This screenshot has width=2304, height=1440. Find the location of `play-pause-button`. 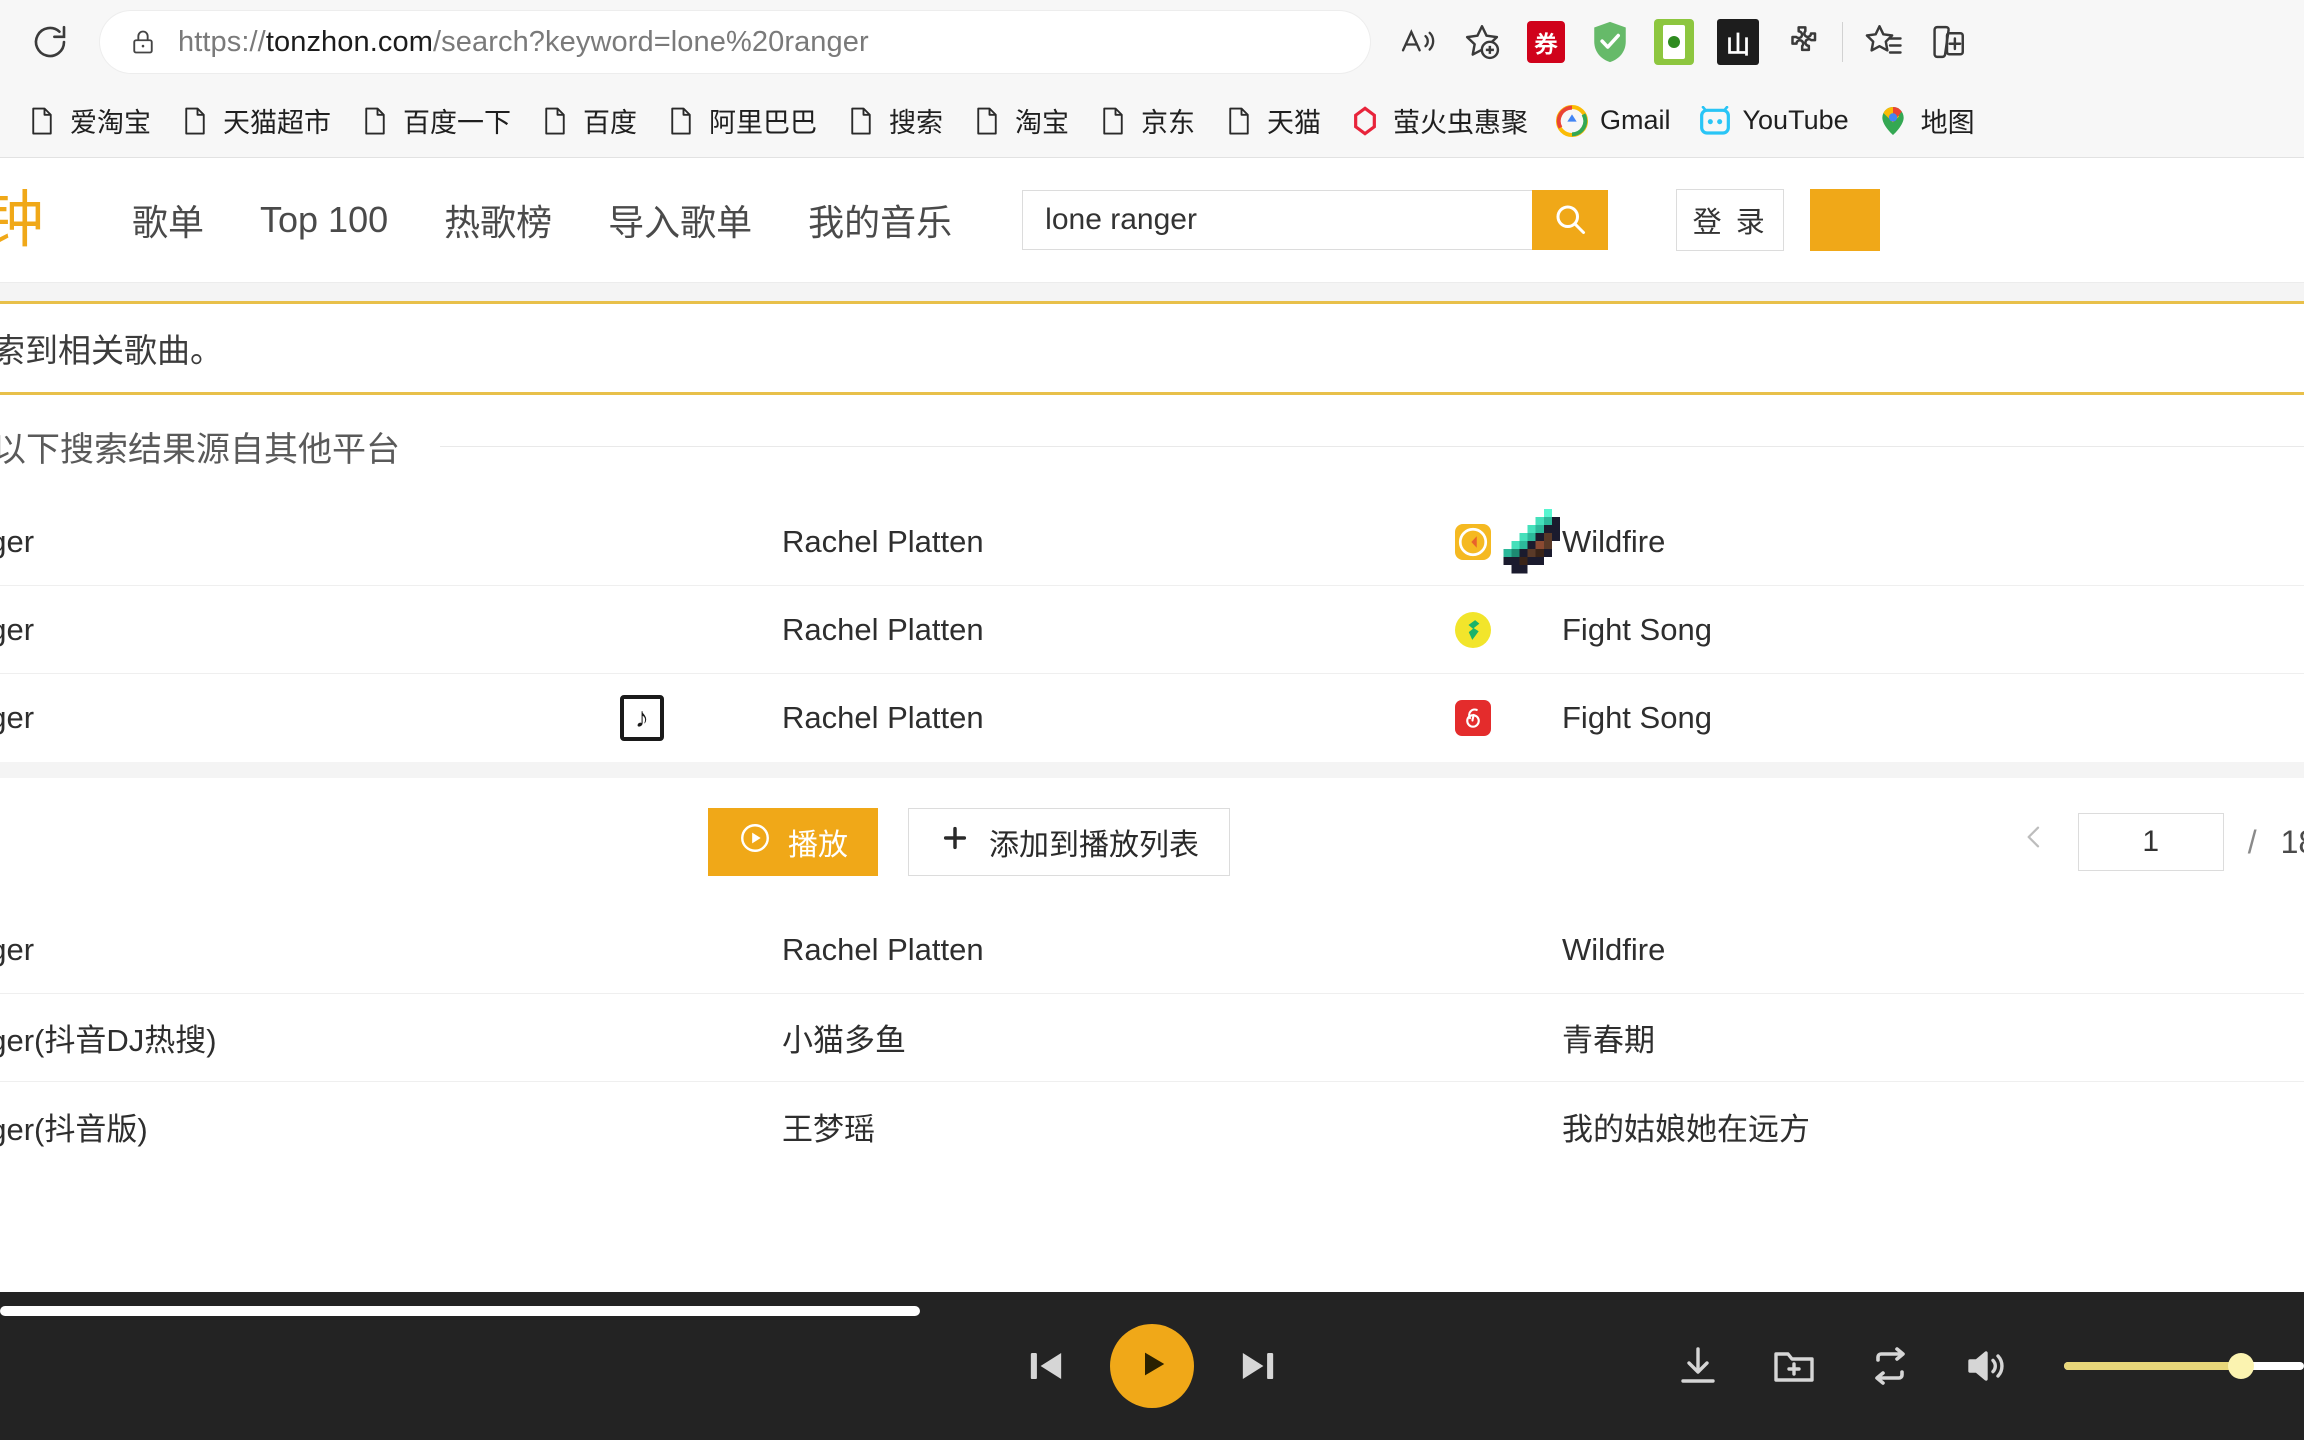

play-pause-button is located at coordinates (1152, 1366).